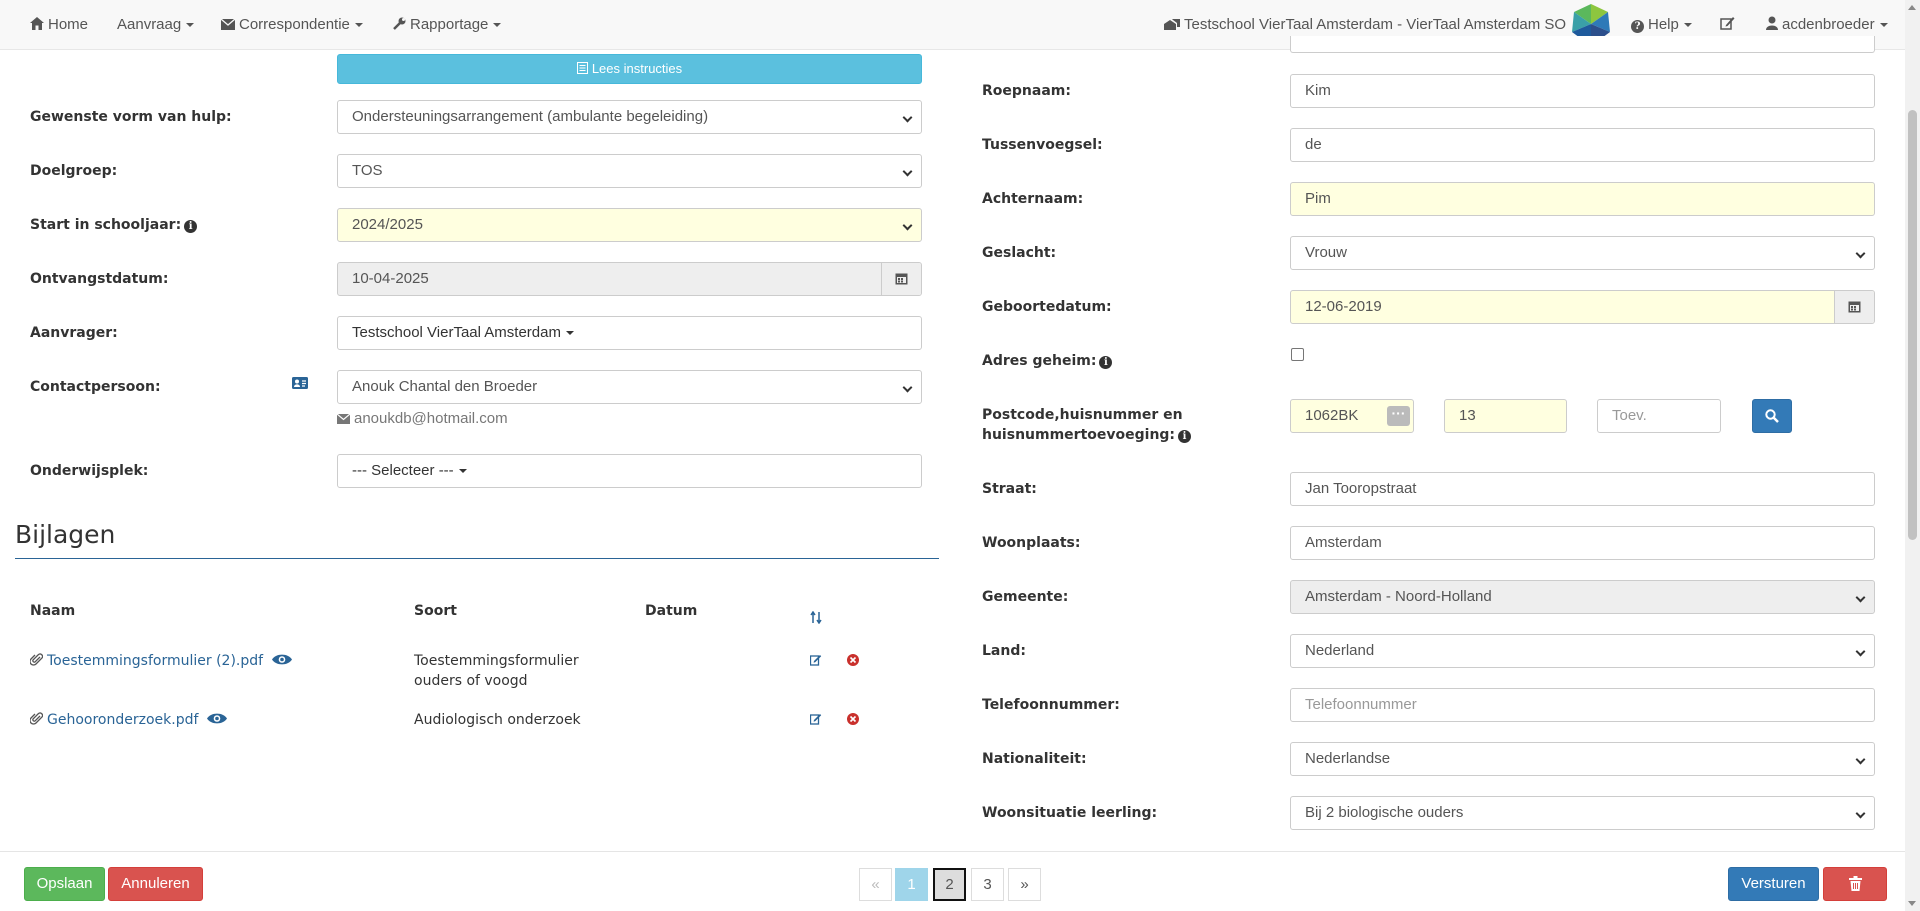  I want to click on adres-geheim-label-text: Adres geheim:, so click(1039, 361).